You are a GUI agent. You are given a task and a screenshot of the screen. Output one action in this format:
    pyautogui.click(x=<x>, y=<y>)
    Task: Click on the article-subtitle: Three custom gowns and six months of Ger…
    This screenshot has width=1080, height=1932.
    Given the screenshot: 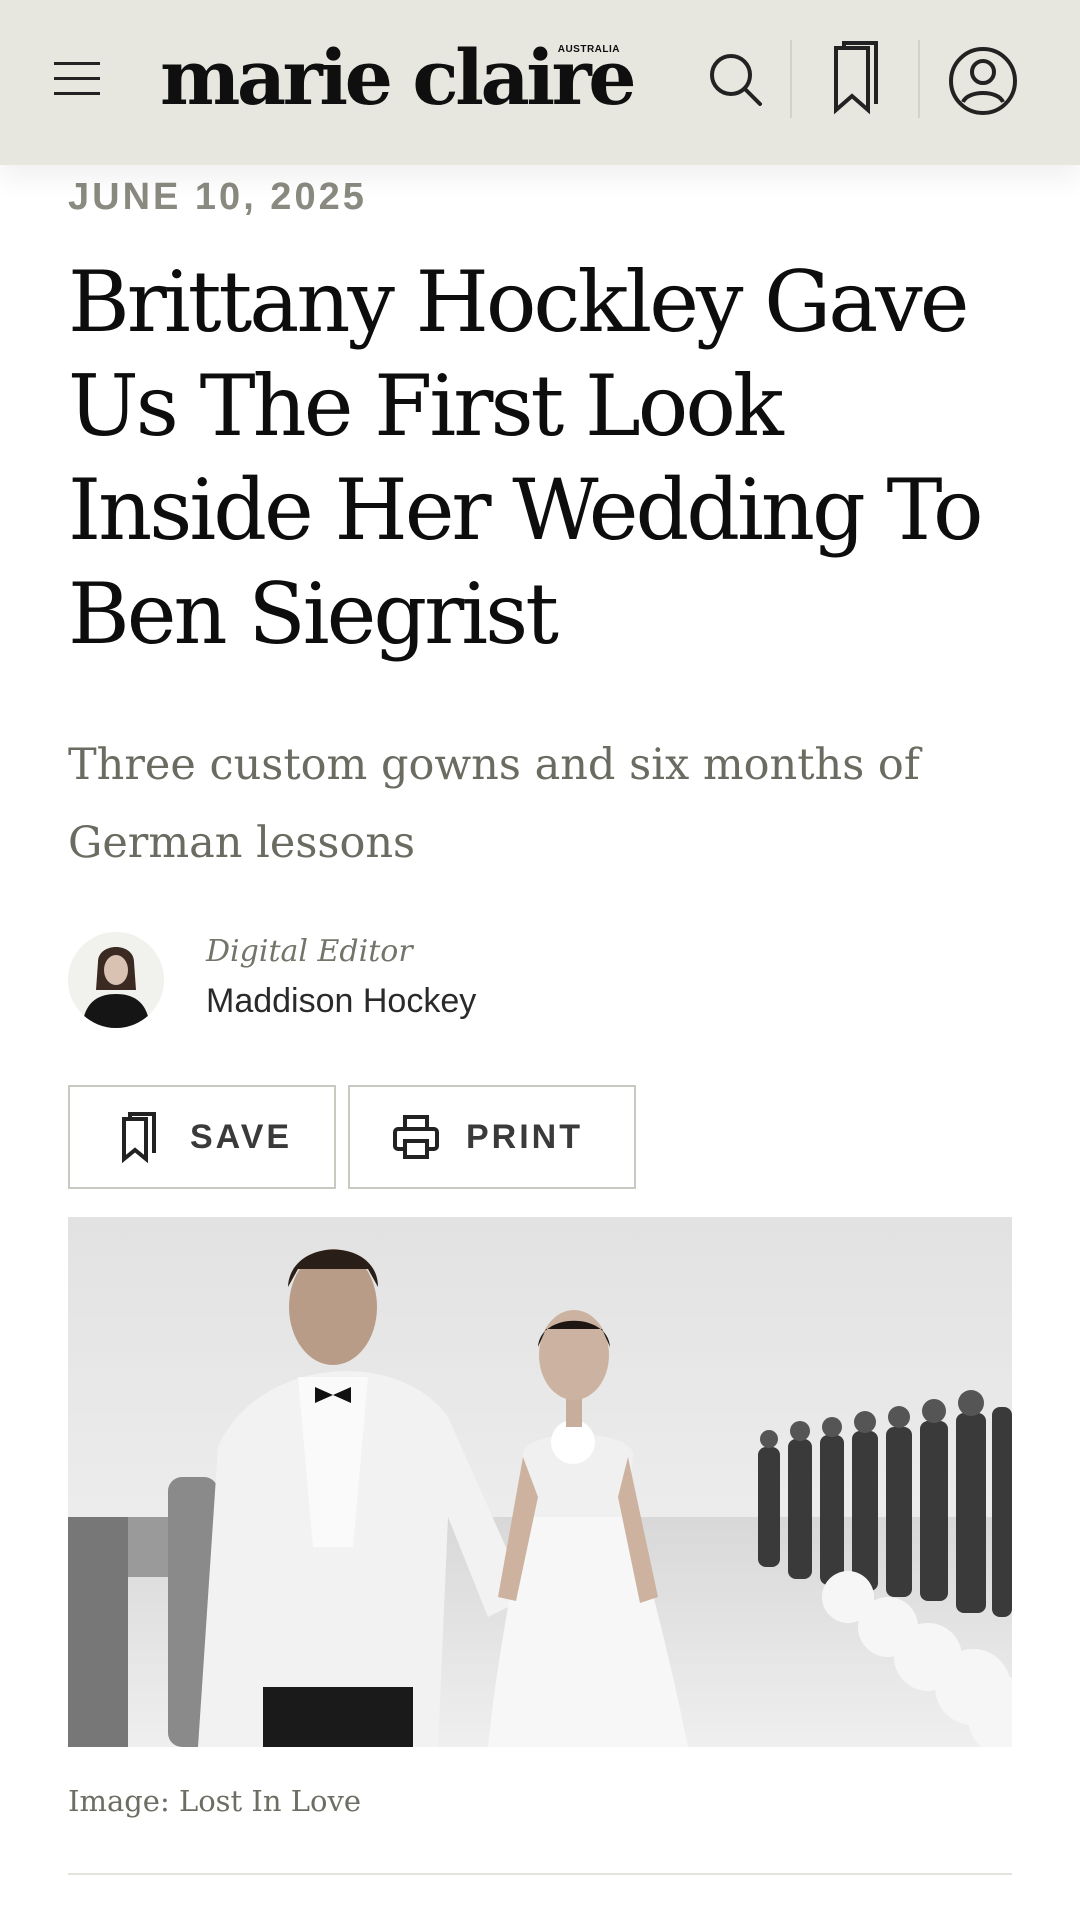 What is the action you would take?
    pyautogui.click(x=494, y=804)
    